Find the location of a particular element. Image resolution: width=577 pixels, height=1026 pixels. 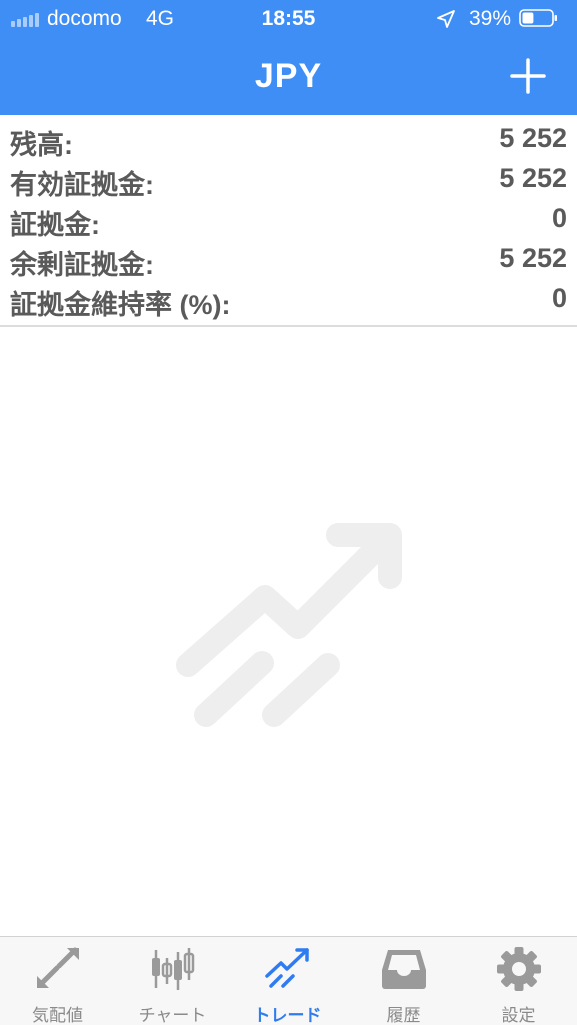

location-arrow-icon is located at coordinates (446, 19).